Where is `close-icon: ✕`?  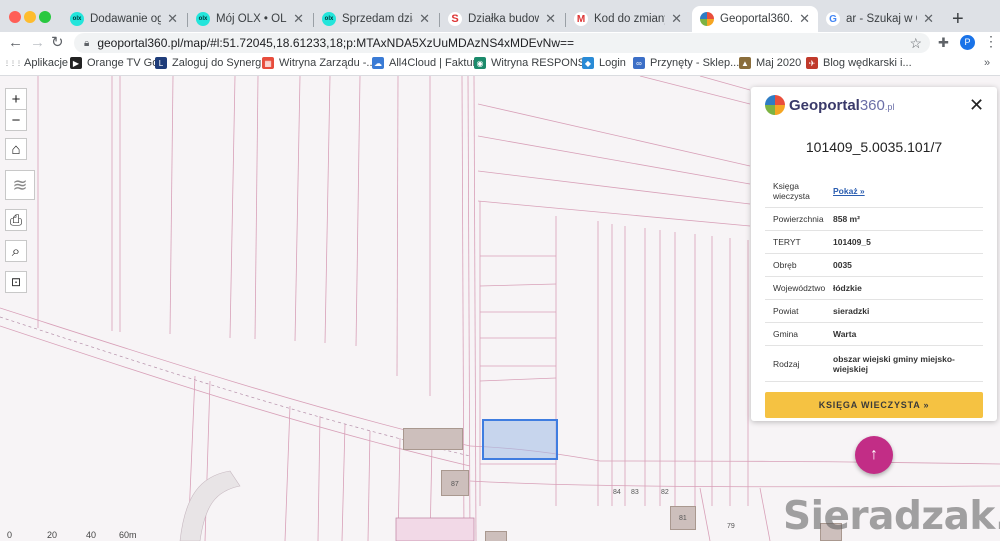
close-icon: ✕ is located at coordinates (976, 105).